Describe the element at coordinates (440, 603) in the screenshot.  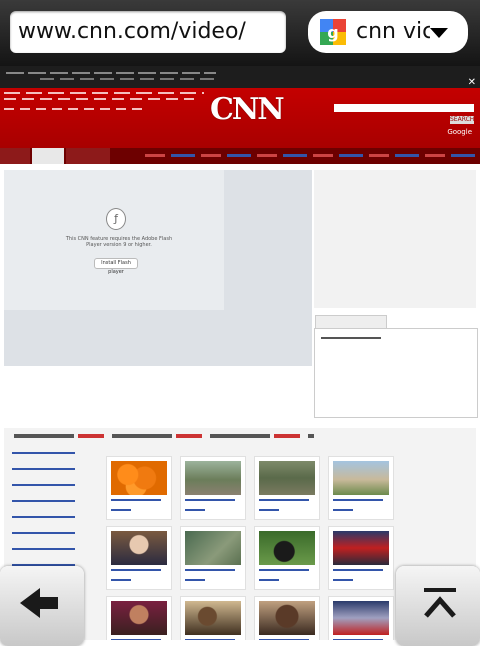
I see `scroll-to-top-icon` at that location.